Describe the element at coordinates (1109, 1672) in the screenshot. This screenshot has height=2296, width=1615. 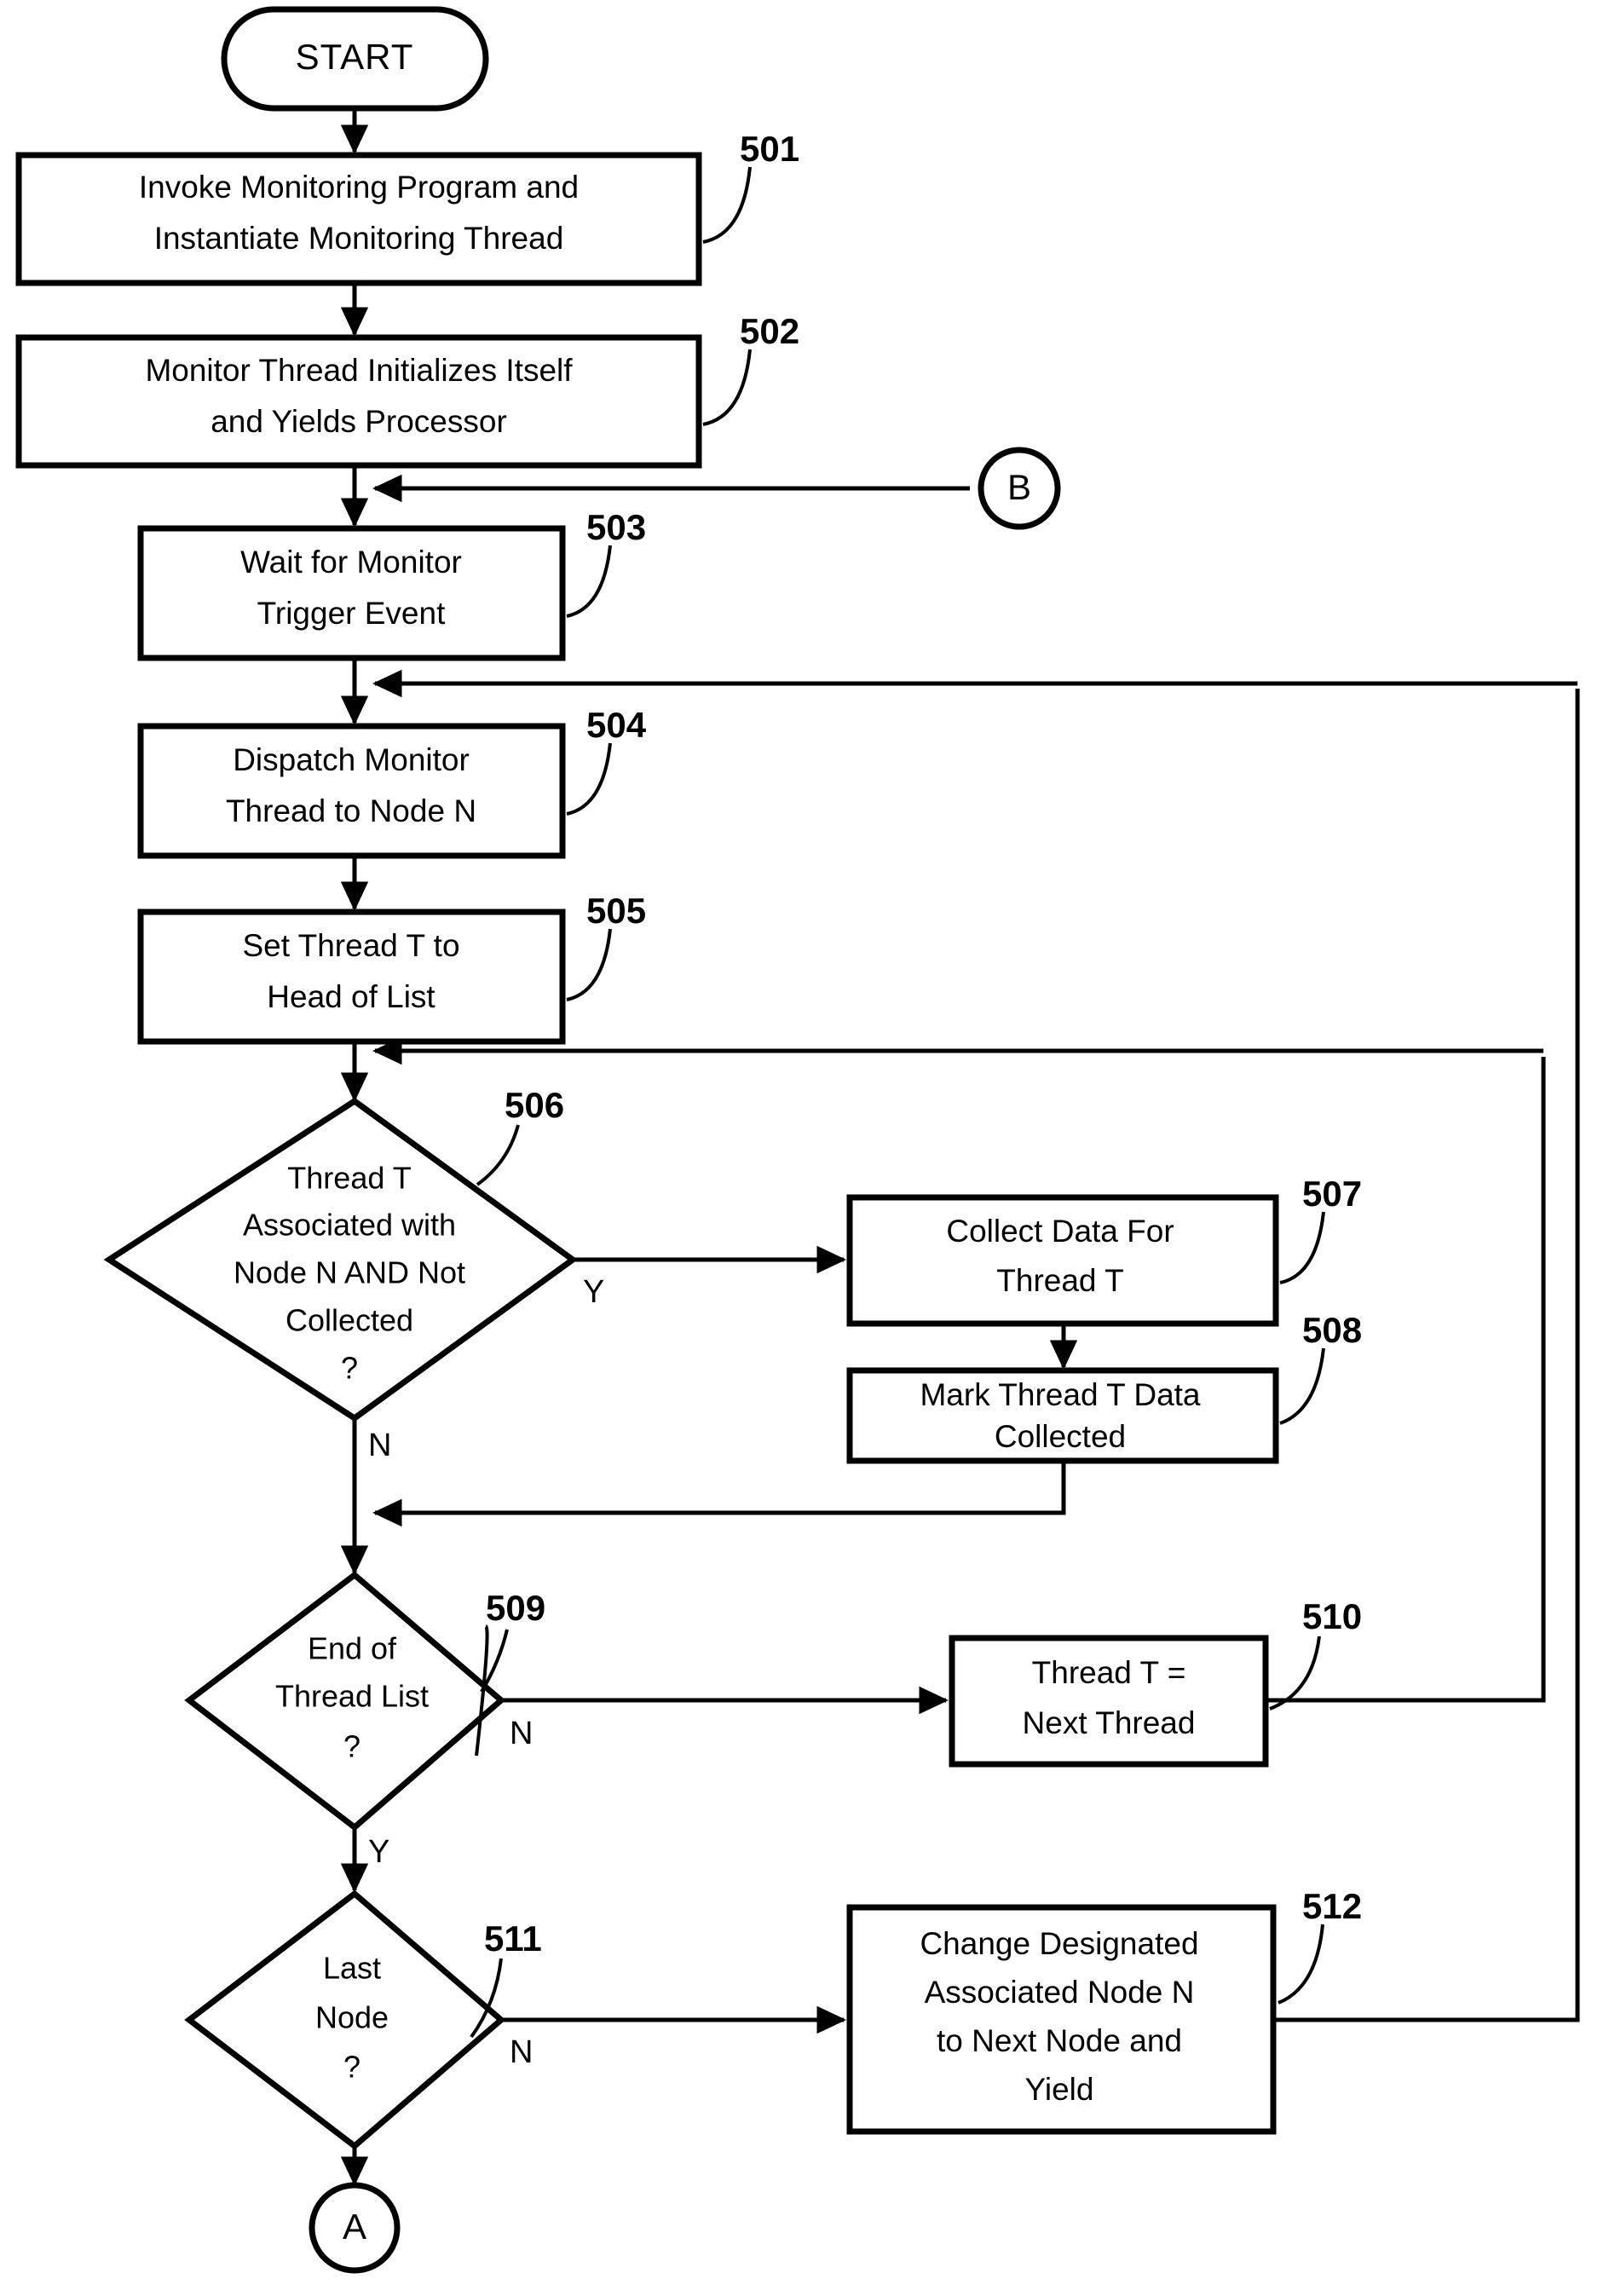
I see `node-510-line-1: Thread T =` at that location.